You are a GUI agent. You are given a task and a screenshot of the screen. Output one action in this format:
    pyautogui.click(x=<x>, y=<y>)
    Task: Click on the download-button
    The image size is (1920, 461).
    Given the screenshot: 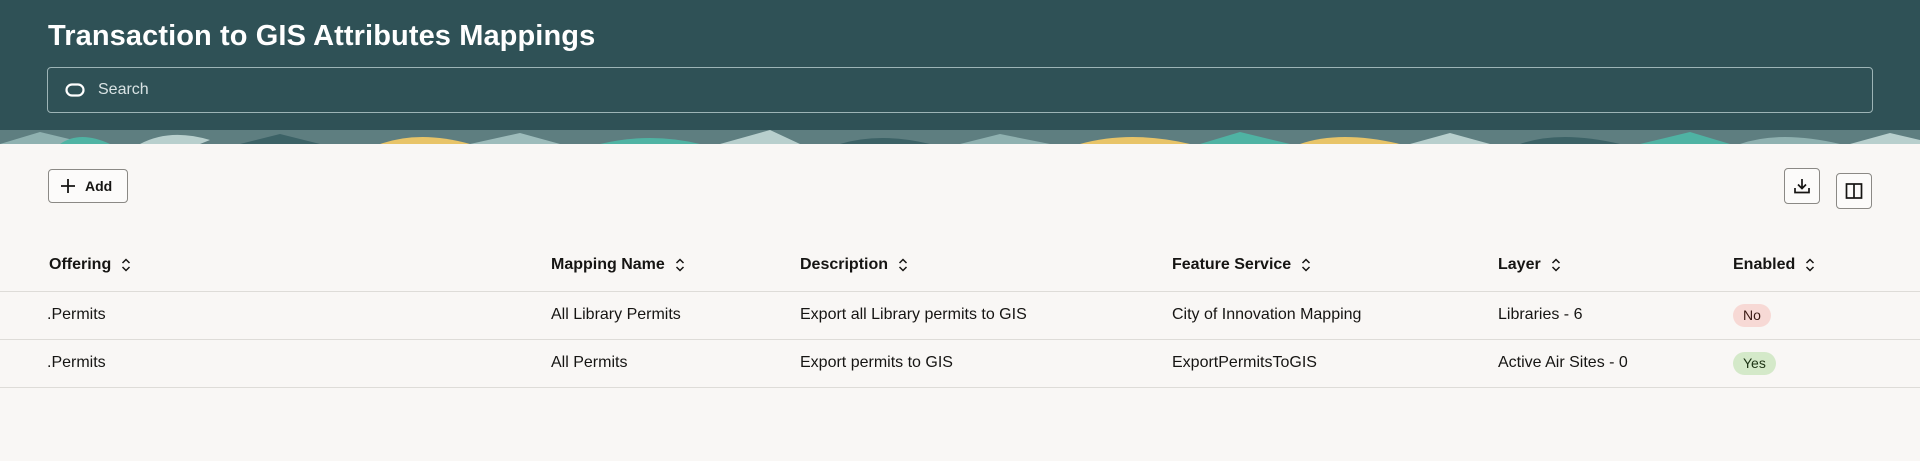 What is the action you would take?
    pyautogui.click(x=1802, y=186)
    